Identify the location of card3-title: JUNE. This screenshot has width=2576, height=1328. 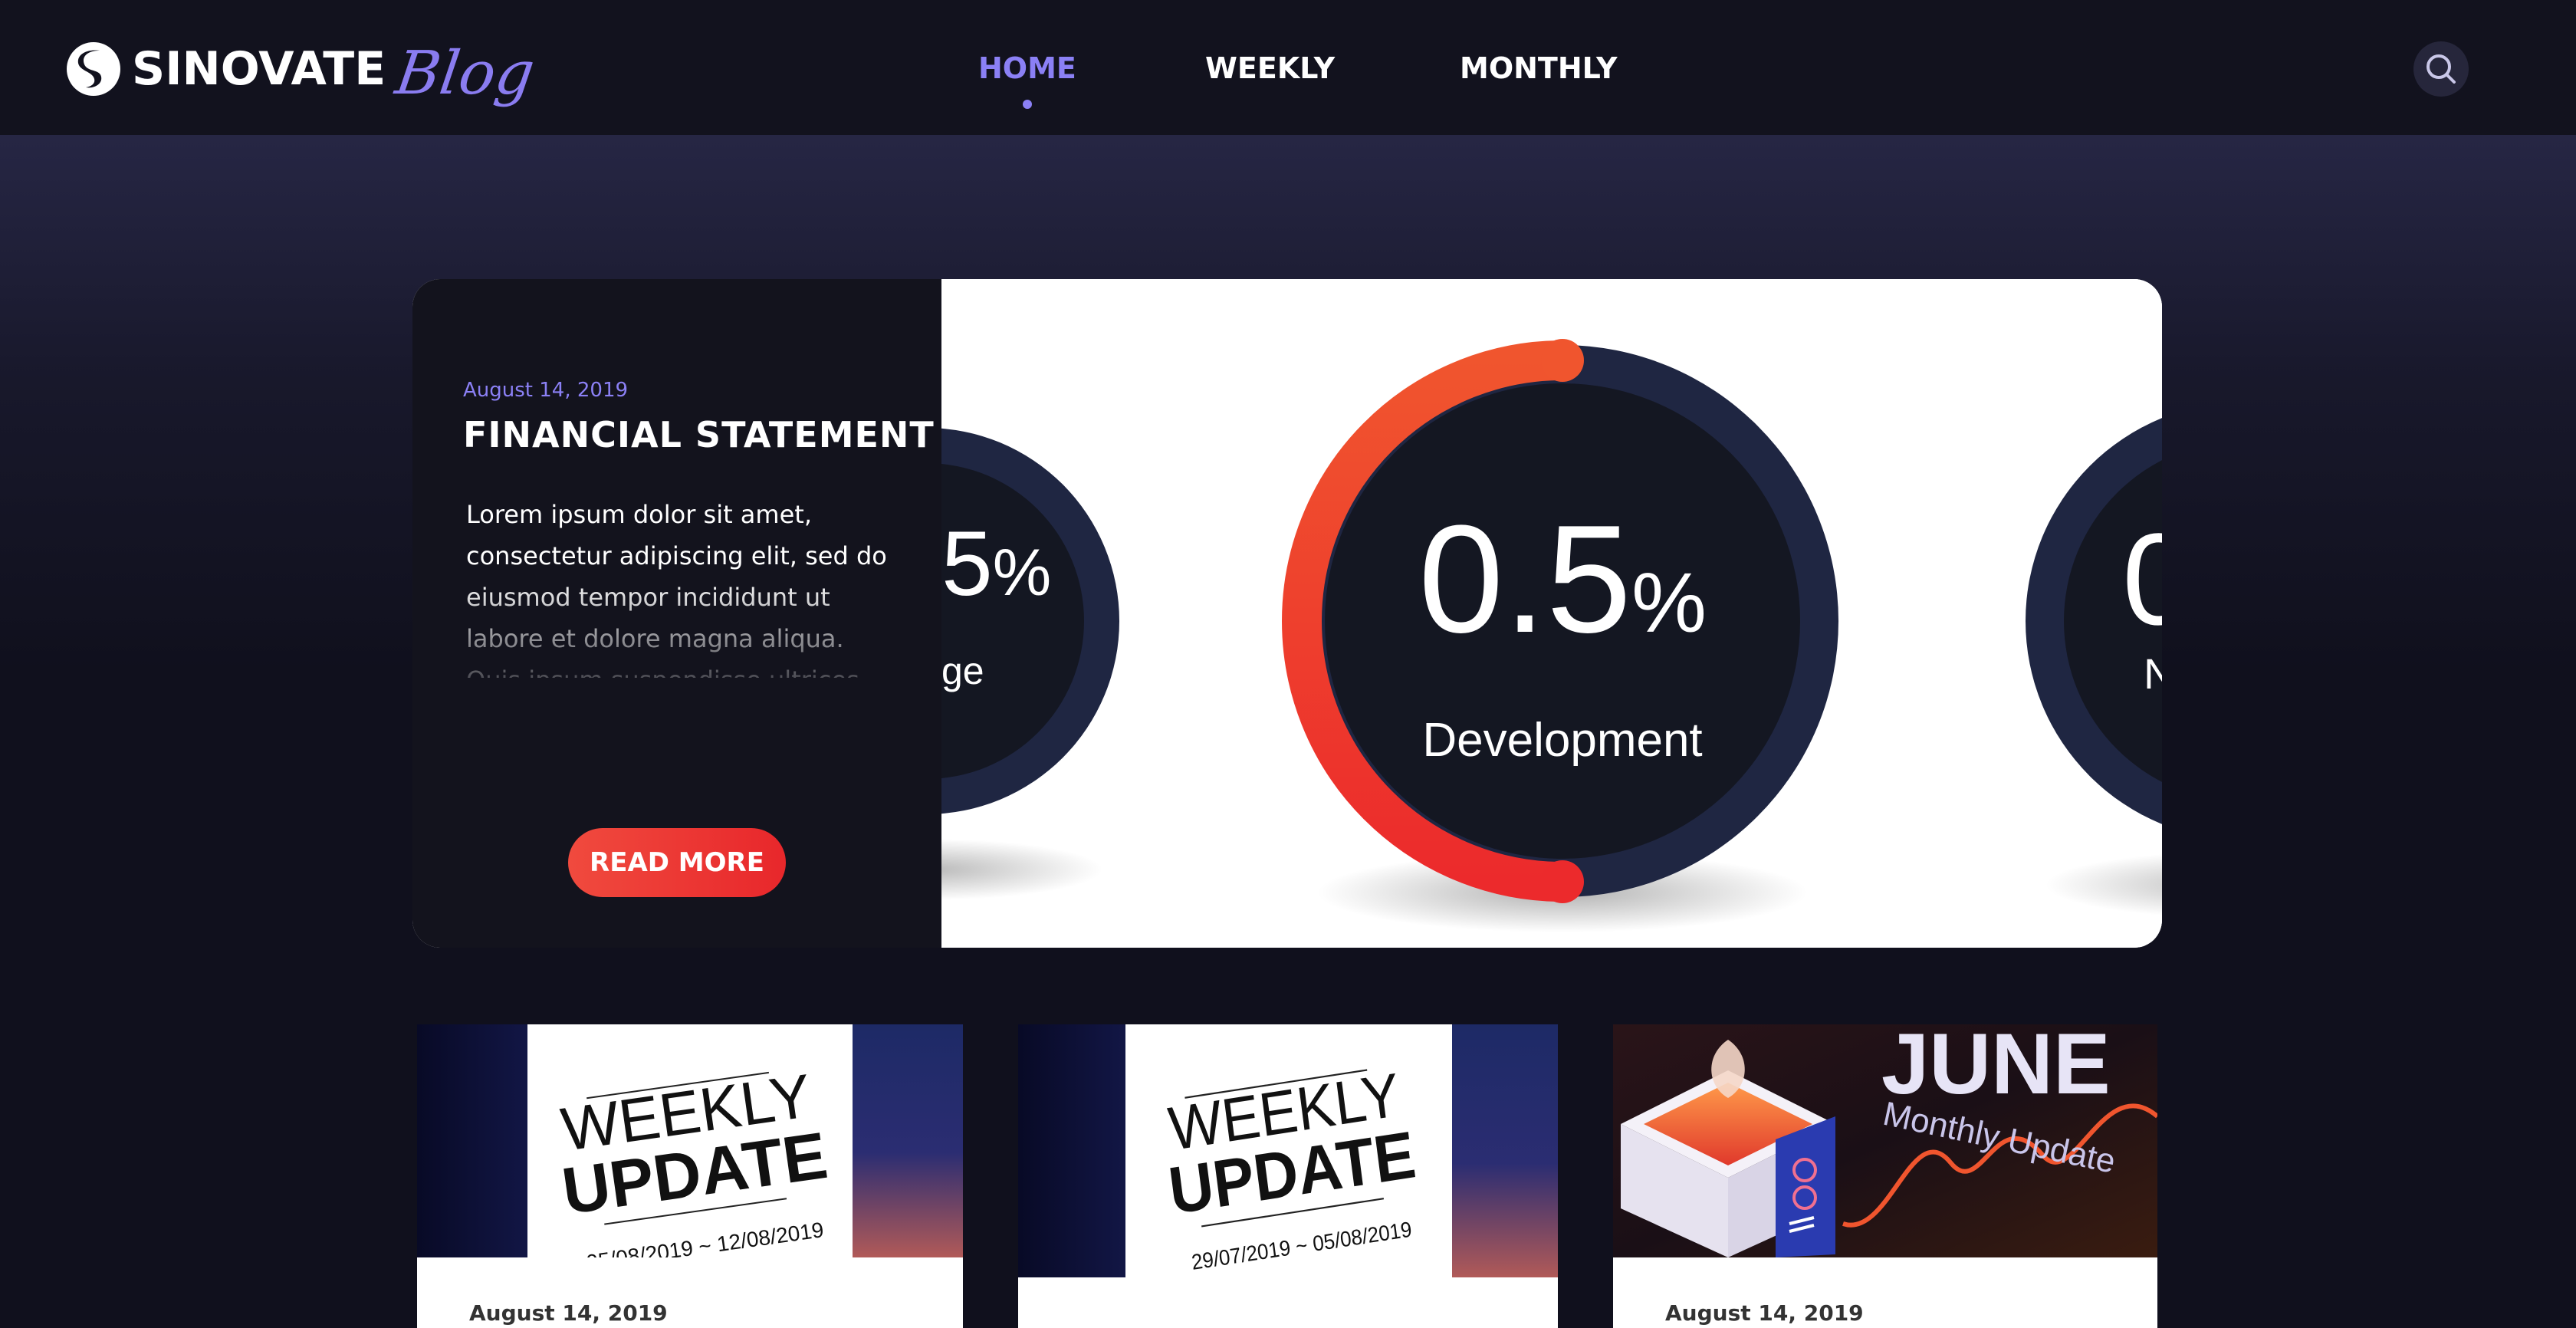
(1996, 1068).